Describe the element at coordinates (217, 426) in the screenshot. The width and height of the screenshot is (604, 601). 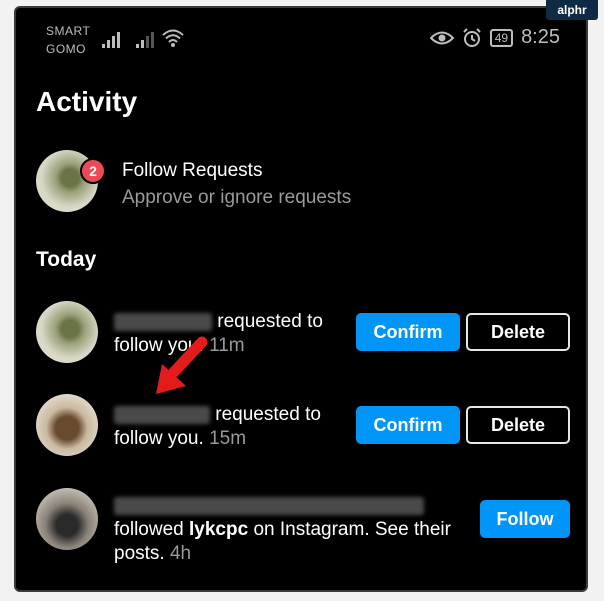
I see `notification-text: requested to follow you. 15m` at that location.